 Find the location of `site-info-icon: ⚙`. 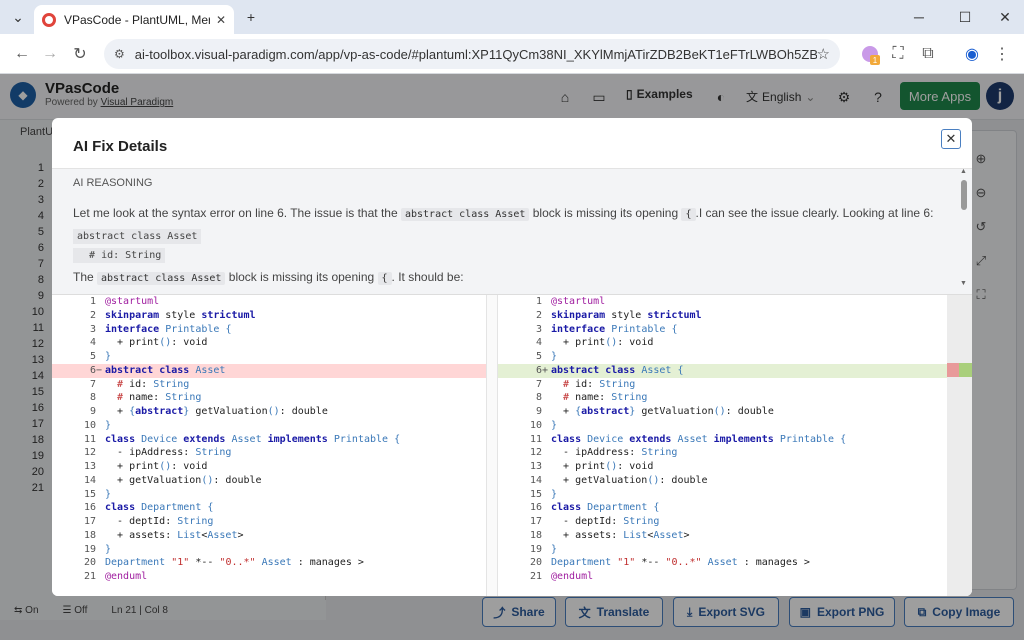

site-info-icon: ⚙ is located at coordinates (119, 54).